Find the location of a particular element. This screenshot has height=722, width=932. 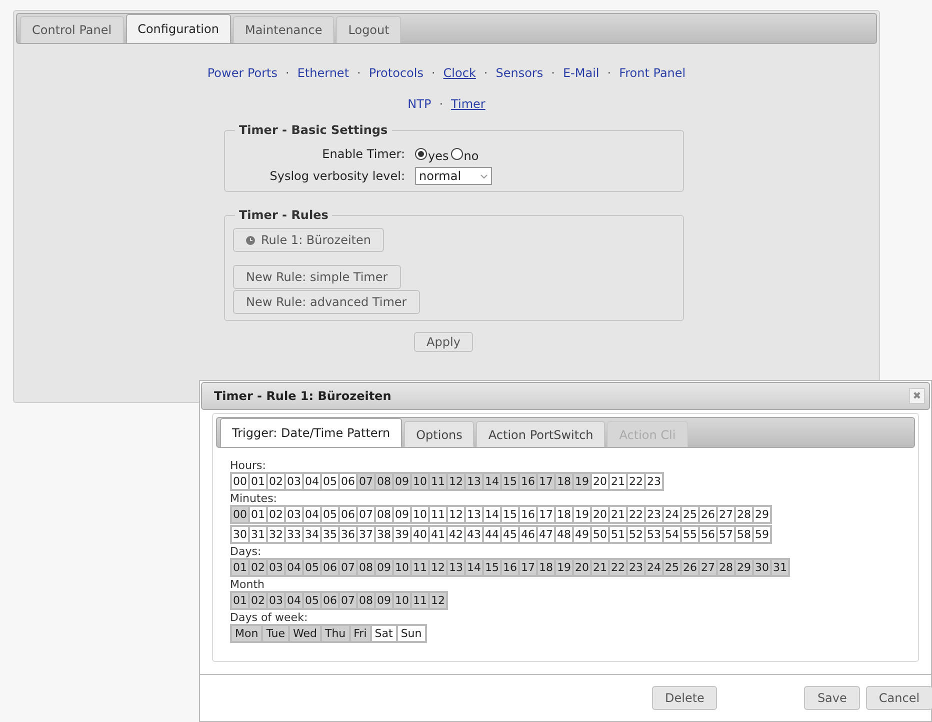

toggle-cell: 53 is located at coordinates (654, 534).